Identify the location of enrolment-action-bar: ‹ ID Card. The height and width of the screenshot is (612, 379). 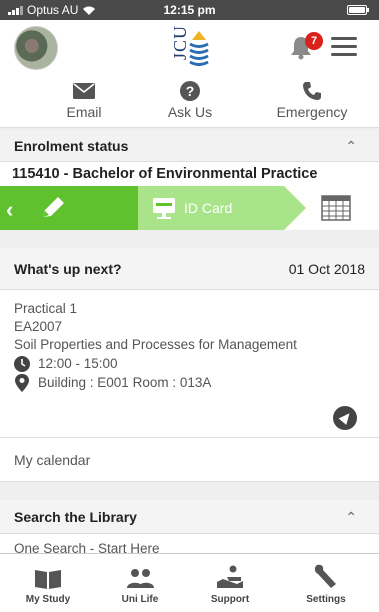
(189, 208).